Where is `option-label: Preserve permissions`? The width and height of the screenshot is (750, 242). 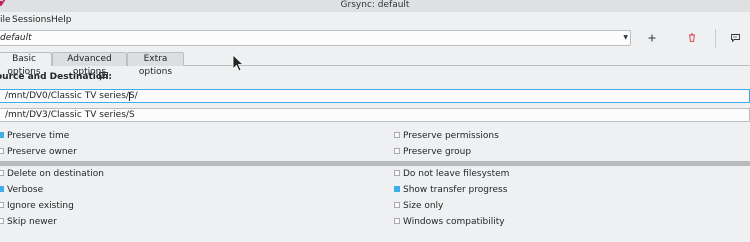
option-label: Preserve permissions is located at coordinates (451, 136).